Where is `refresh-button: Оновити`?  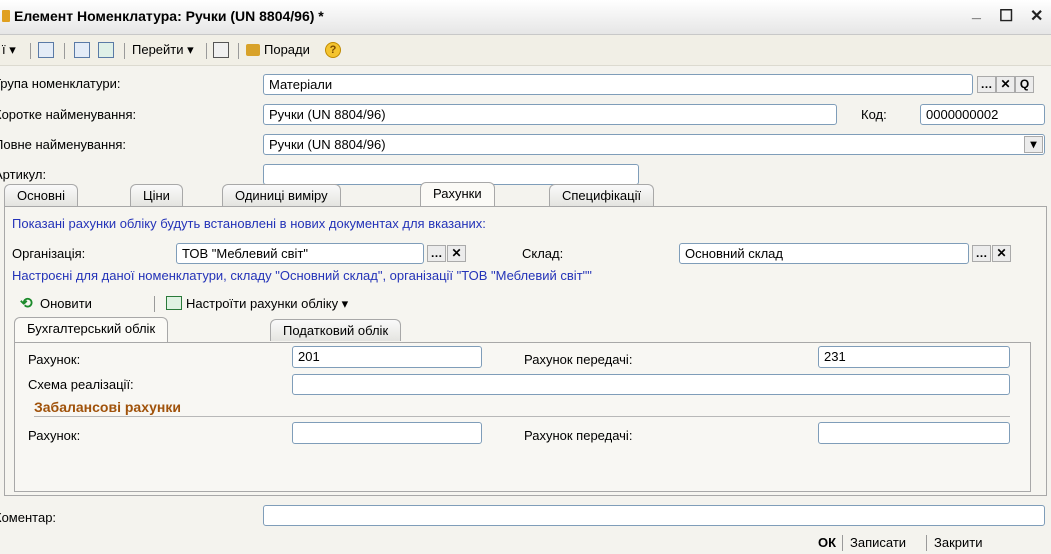
refresh-button: Оновити is located at coordinates (66, 303).